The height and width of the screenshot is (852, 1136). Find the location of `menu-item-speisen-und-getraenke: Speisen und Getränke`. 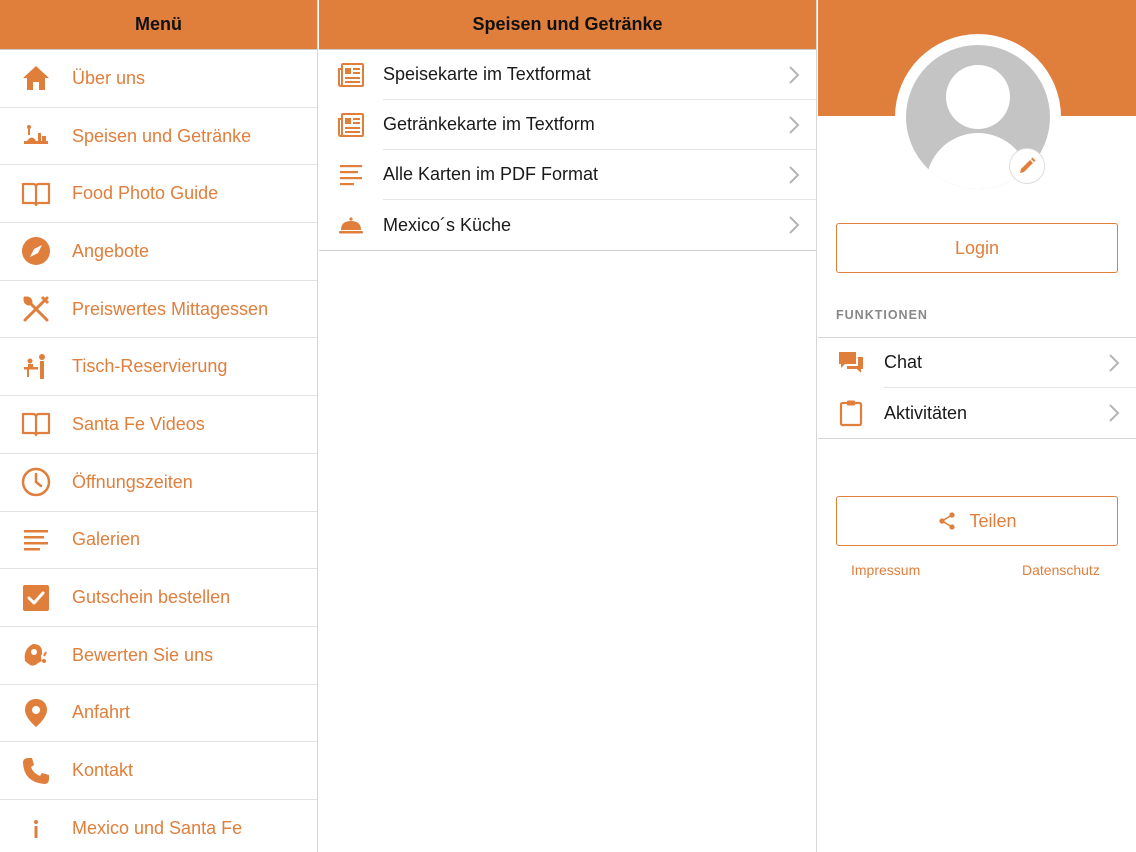

menu-item-speisen-und-getraenke: Speisen und Getränke is located at coordinates (158, 137).